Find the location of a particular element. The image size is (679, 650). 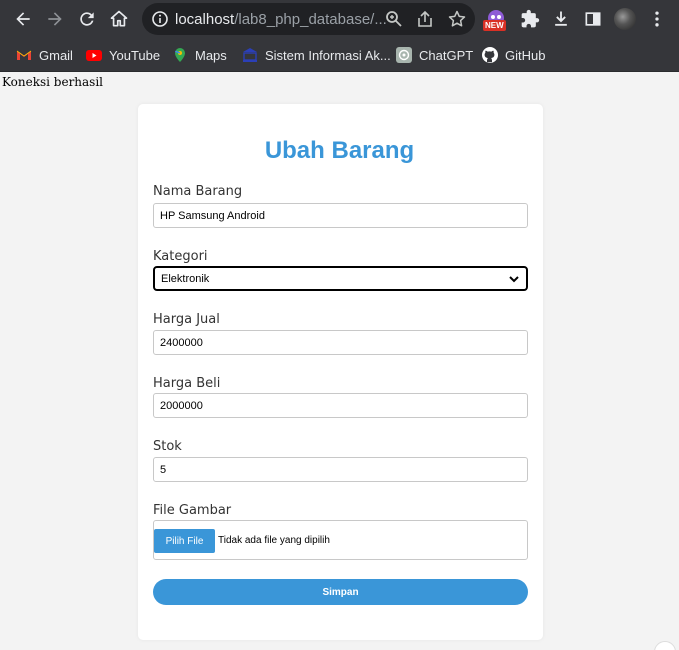

profile-avatar is located at coordinates (625, 19).